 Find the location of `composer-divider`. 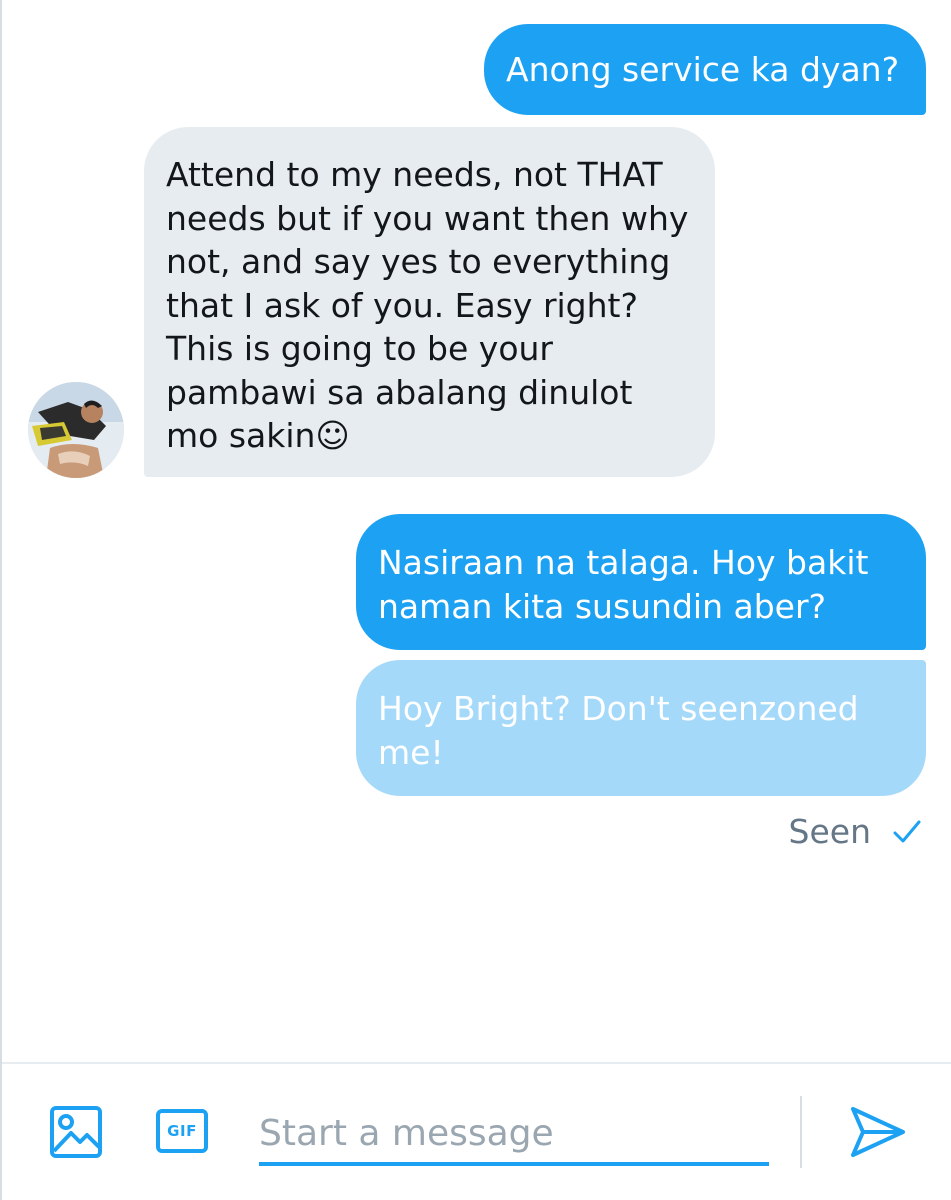

composer-divider is located at coordinates (476, 1063).